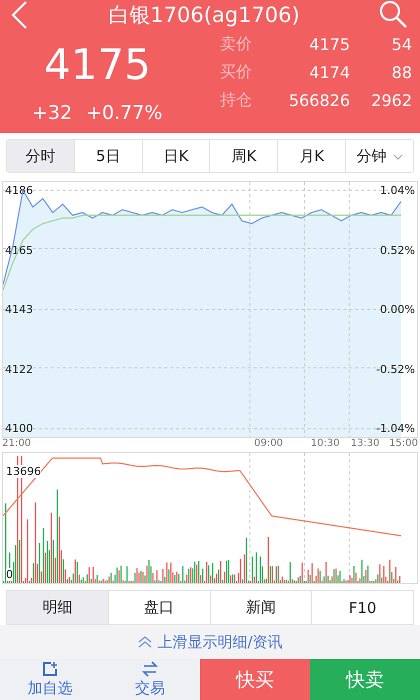 This screenshot has height=700, width=420. What do you see at coordinates (236, 44) in the screenshot?
I see `quote-label: 卖价` at bounding box center [236, 44].